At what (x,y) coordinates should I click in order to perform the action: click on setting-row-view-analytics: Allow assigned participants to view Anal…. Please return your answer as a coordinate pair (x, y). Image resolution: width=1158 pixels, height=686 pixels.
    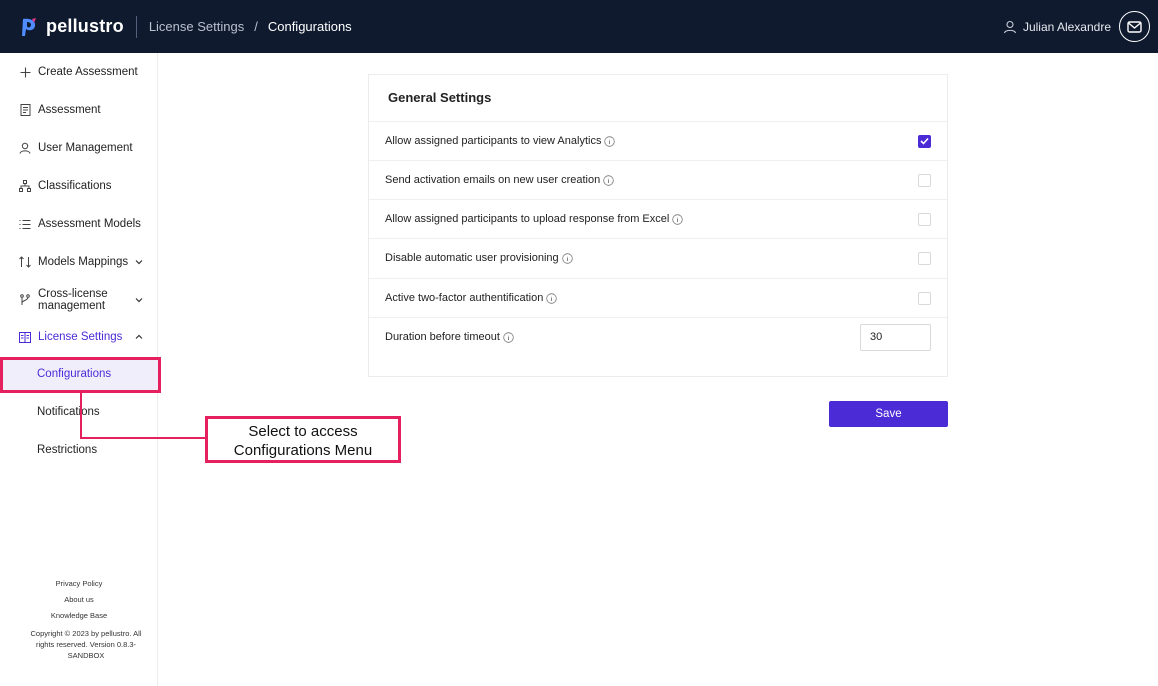
    Looking at the image, I should click on (658, 140).